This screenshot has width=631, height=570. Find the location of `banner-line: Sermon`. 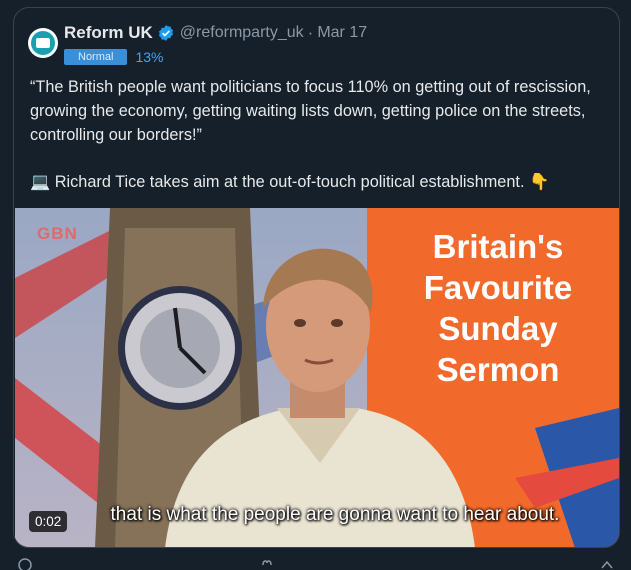

banner-line: Sermon is located at coordinates (498, 369).